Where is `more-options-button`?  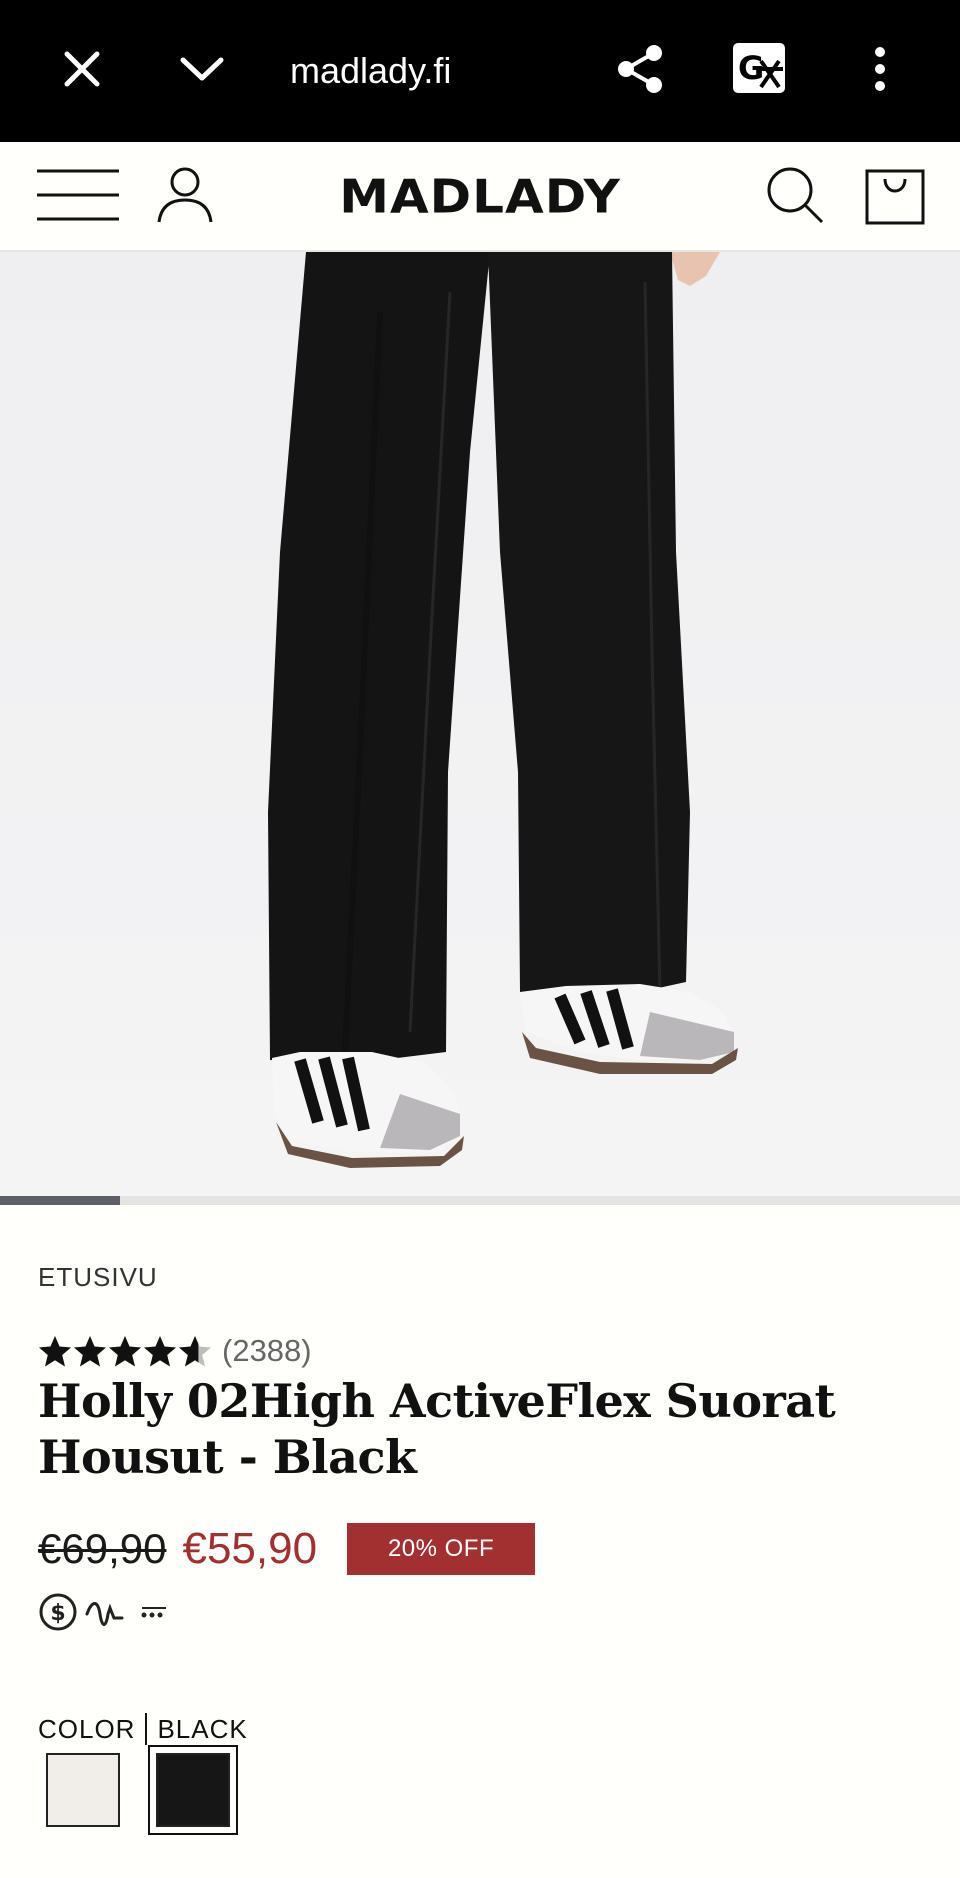 more-options-button is located at coordinates (880, 71).